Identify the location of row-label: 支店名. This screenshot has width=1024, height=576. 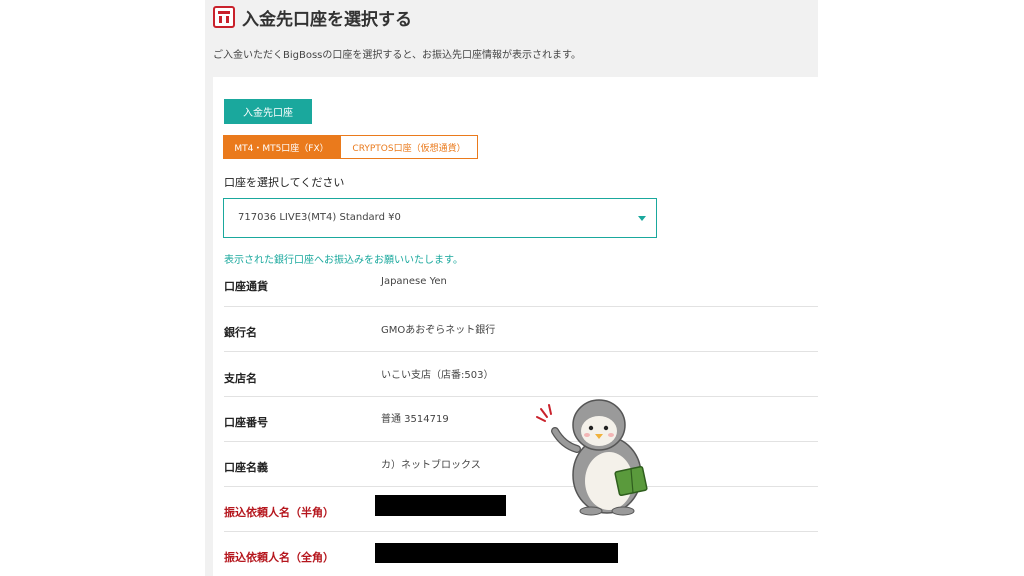
(240, 378).